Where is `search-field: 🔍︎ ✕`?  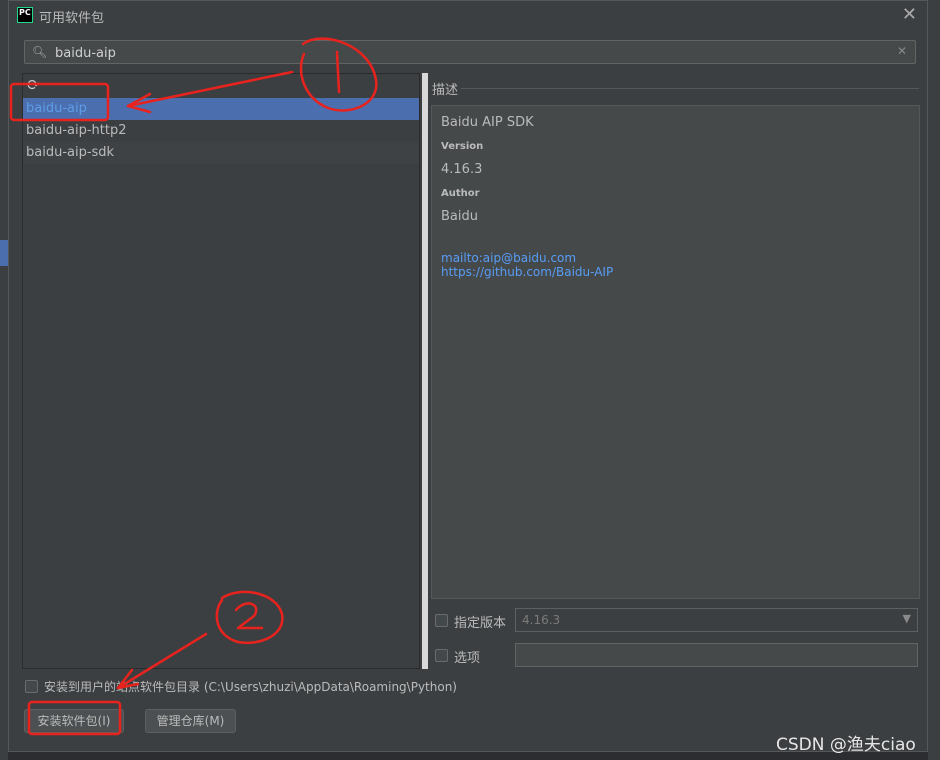 search-field: 🔍︎ ✕ is located at coordinates (470, 52).